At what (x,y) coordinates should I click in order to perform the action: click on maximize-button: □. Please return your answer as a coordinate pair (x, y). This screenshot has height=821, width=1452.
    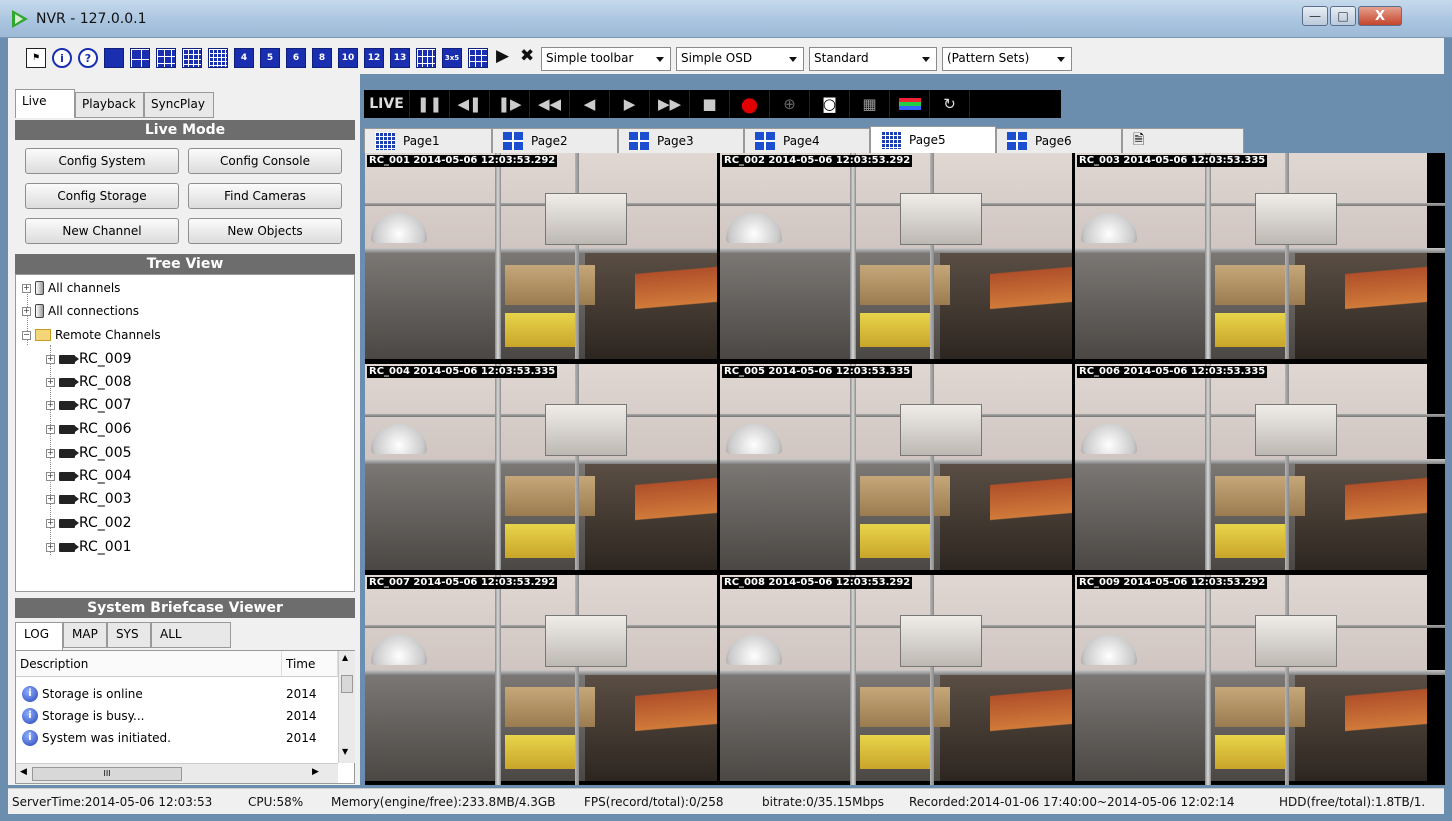
    Looking at the image, I should click on (1343, 16).